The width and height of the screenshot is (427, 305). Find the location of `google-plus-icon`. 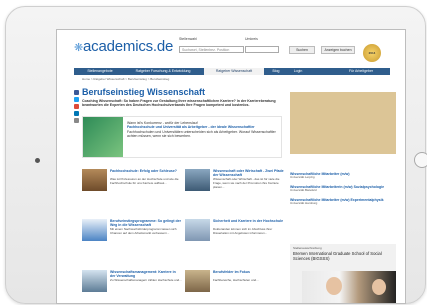

google-plus-icon is located at coordinates (76, 106).